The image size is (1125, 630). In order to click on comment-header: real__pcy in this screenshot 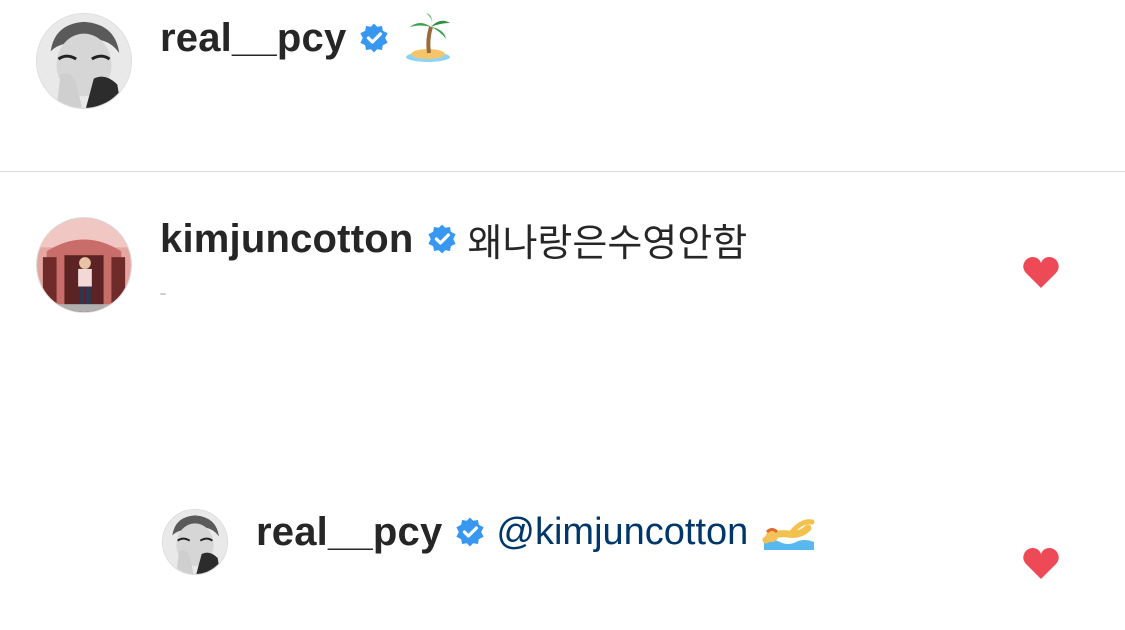, I will do `click(306, 38)`.